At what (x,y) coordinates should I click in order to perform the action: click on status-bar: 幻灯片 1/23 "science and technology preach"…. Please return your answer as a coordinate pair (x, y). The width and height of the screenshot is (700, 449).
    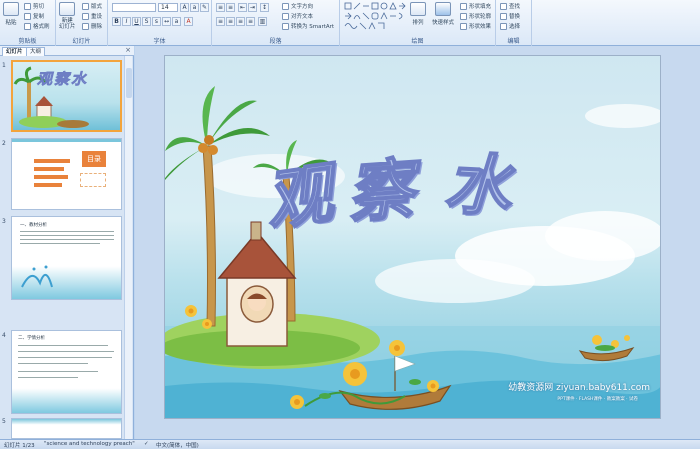
    Looking at the image, I should click on (350, 444).